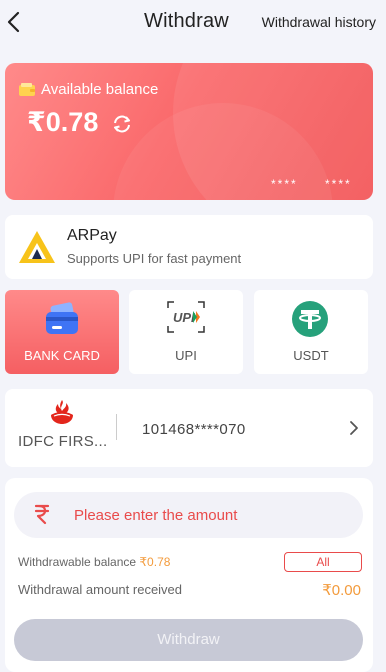 Image resolution: width=386 pixels, height=672 pixels. I want to click on method-label: USDT, so click(311, 355).